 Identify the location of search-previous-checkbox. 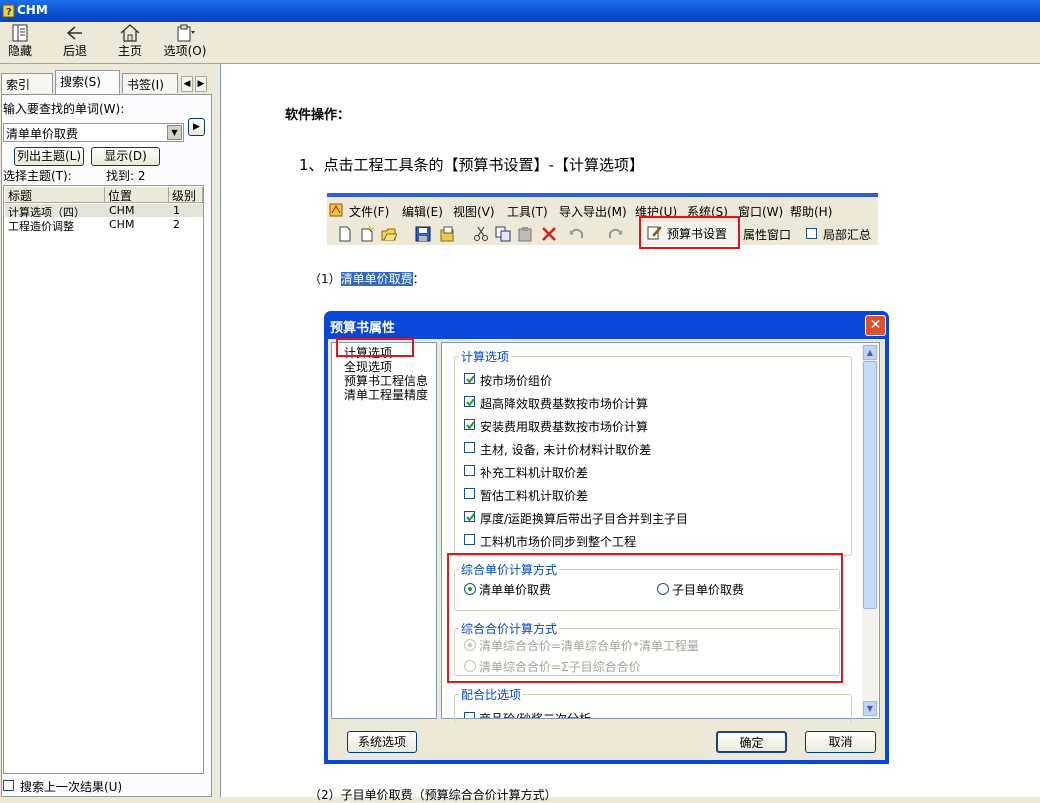
(8, 785).